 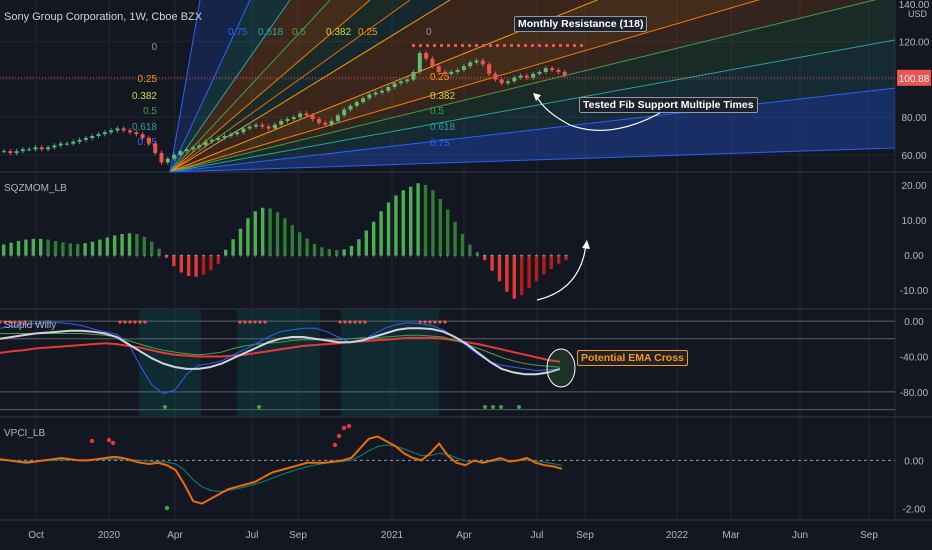 What do you see at coordinates (914, 509) in the screenshot?
I see `vpci-tick: -2.00` at bounding box center [914, 509].